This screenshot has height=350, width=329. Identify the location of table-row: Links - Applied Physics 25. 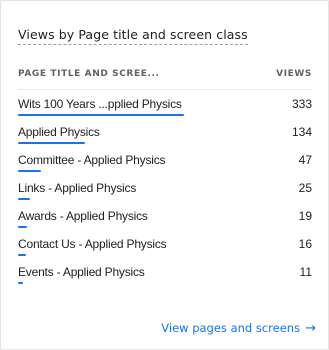
(165, 188).